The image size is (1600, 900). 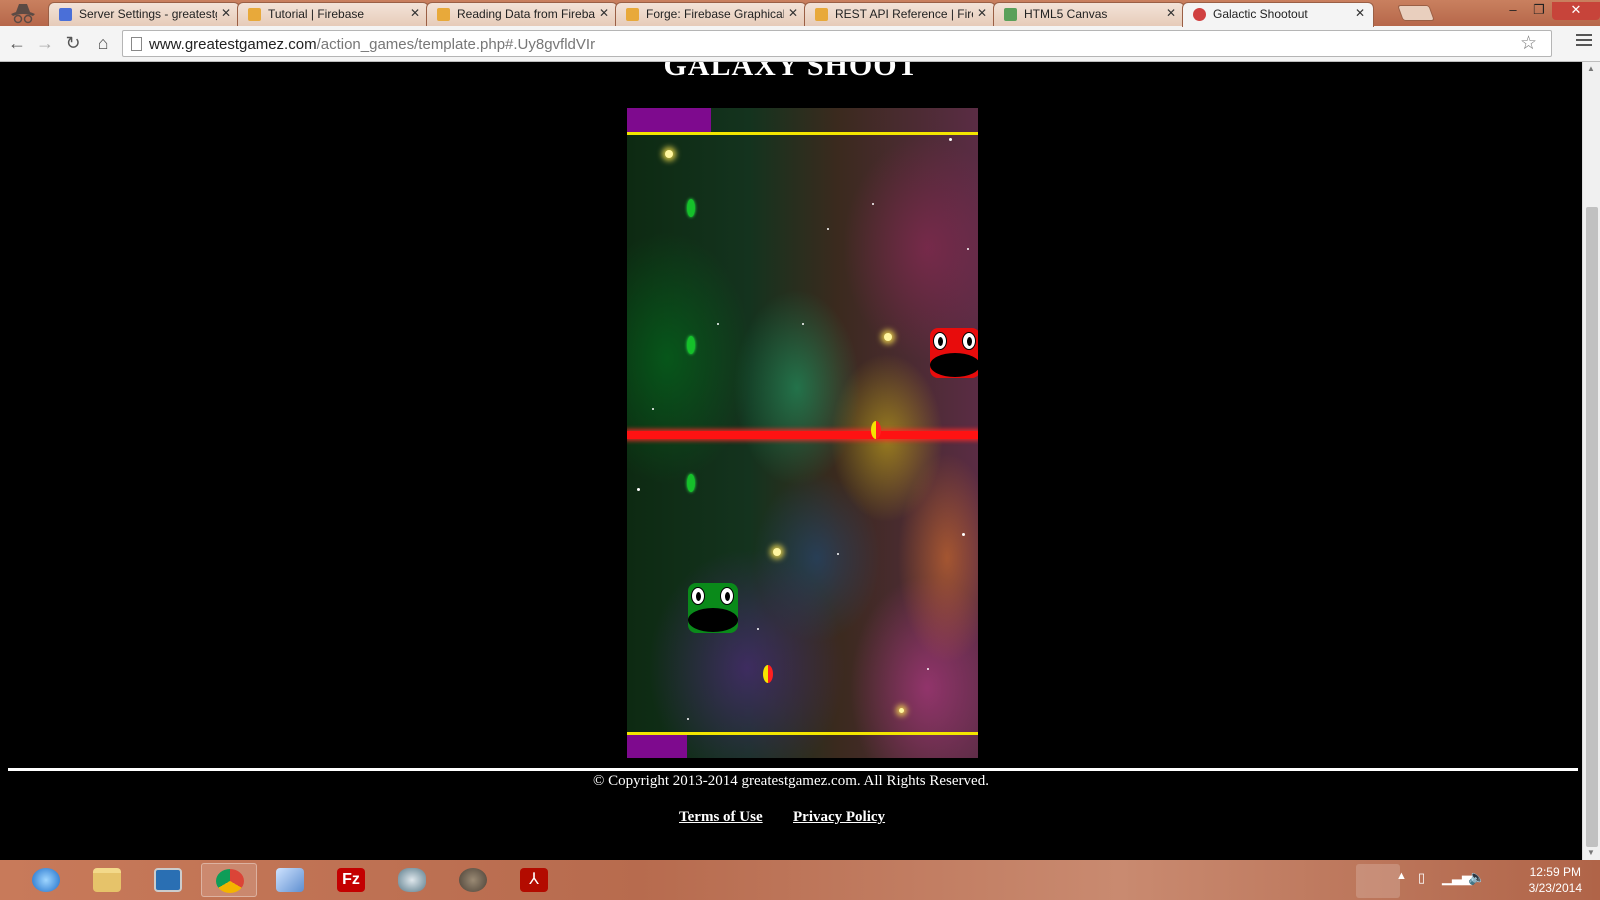 I want to click on file-explorer-icon, so click(x=107, y=880).